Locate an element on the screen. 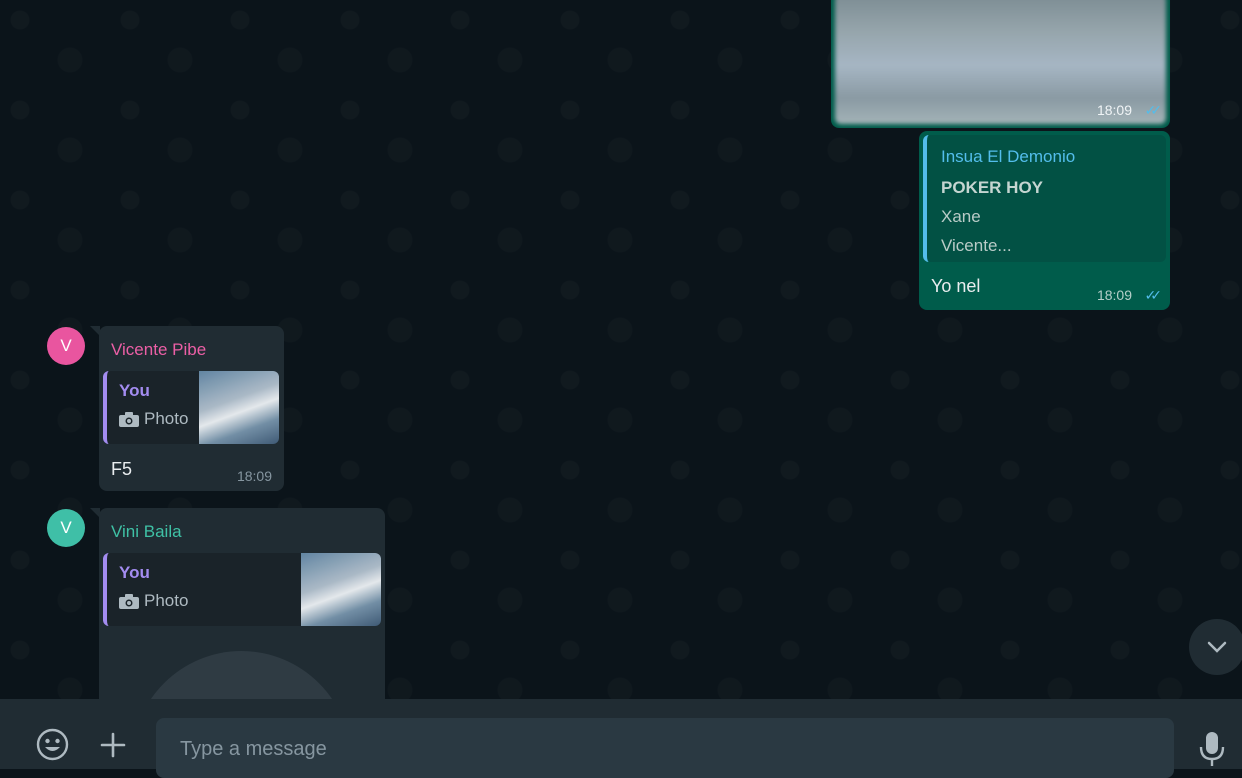 The image size is (1242, 778). incoming-message-vicente: Vicente Pibe You Photo F5 18:09 is located at coordinates (191, 408).